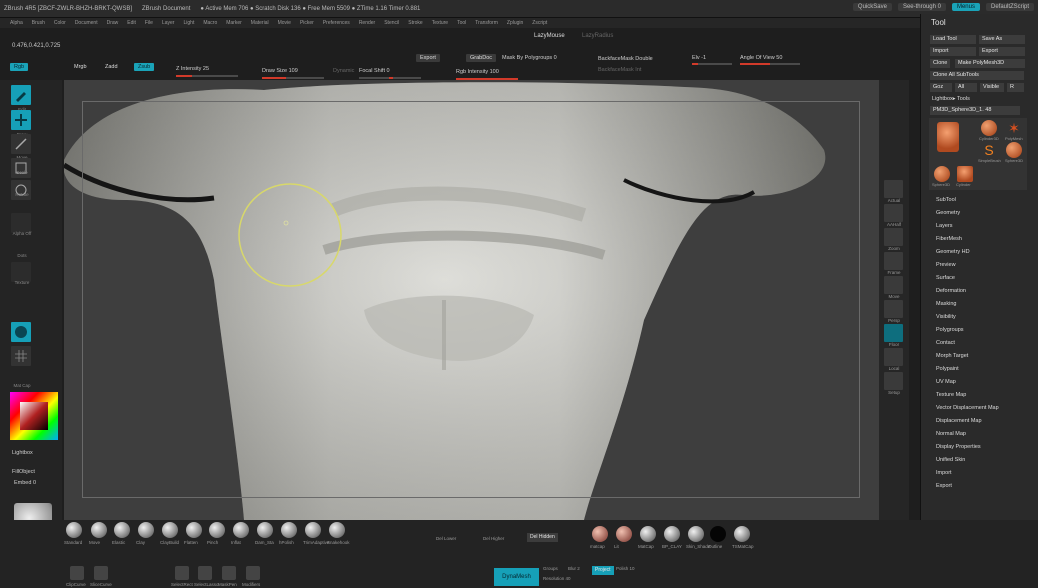 This screenshot has height=588, width=1038. What do you see at coordinates (951, 395) in the screenshot?
I see `tool-section-texture-map: Texture Map` at bounding box center [951, 395].